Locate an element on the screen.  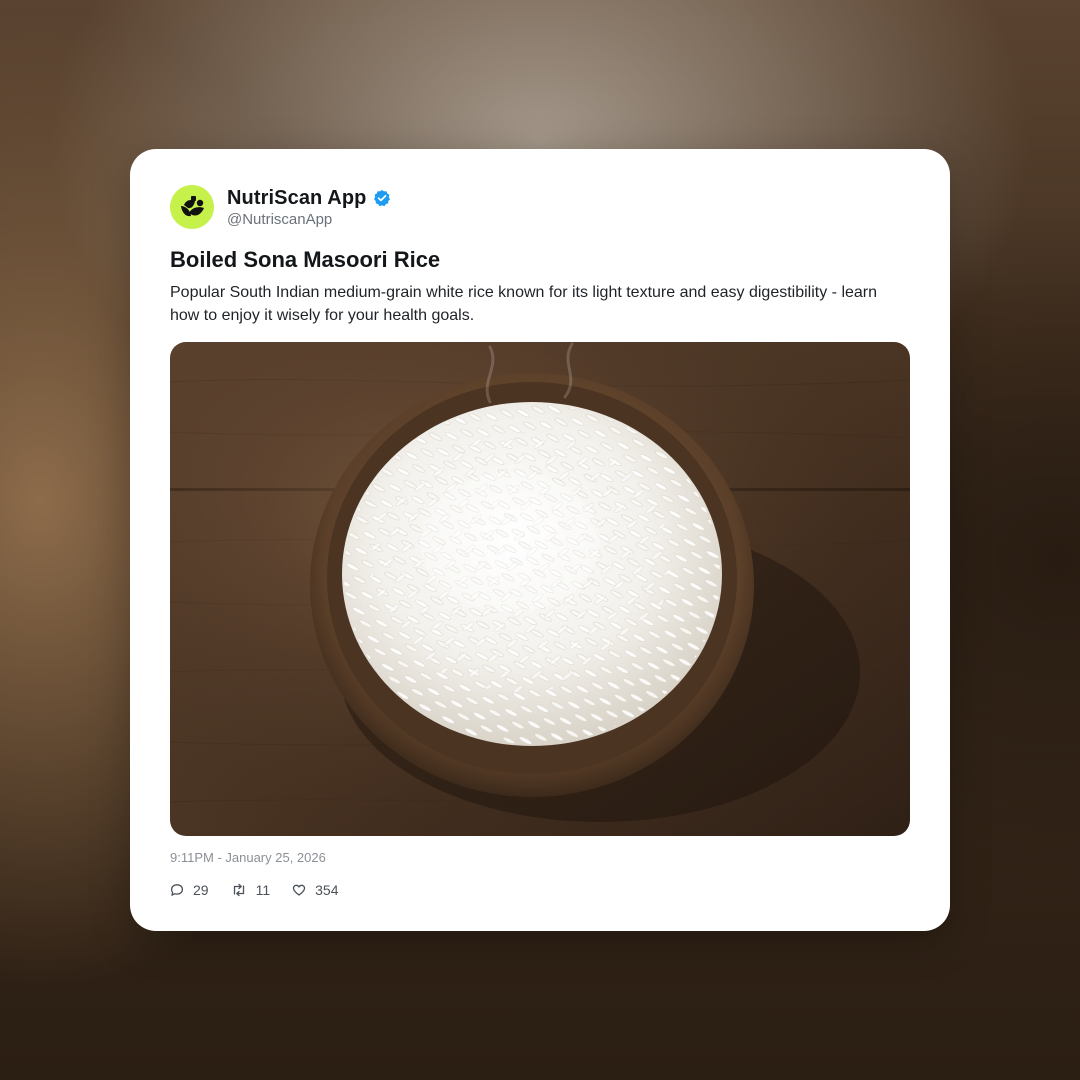
repost-count: 11 is located at coordinates (263, 890).